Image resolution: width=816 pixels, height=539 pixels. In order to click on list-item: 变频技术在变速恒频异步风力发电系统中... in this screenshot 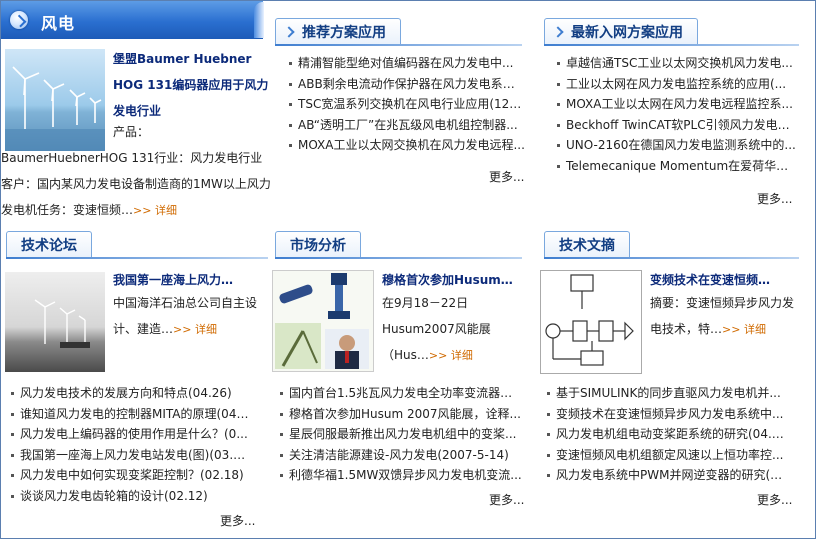, I will do `click(667, 414)`.